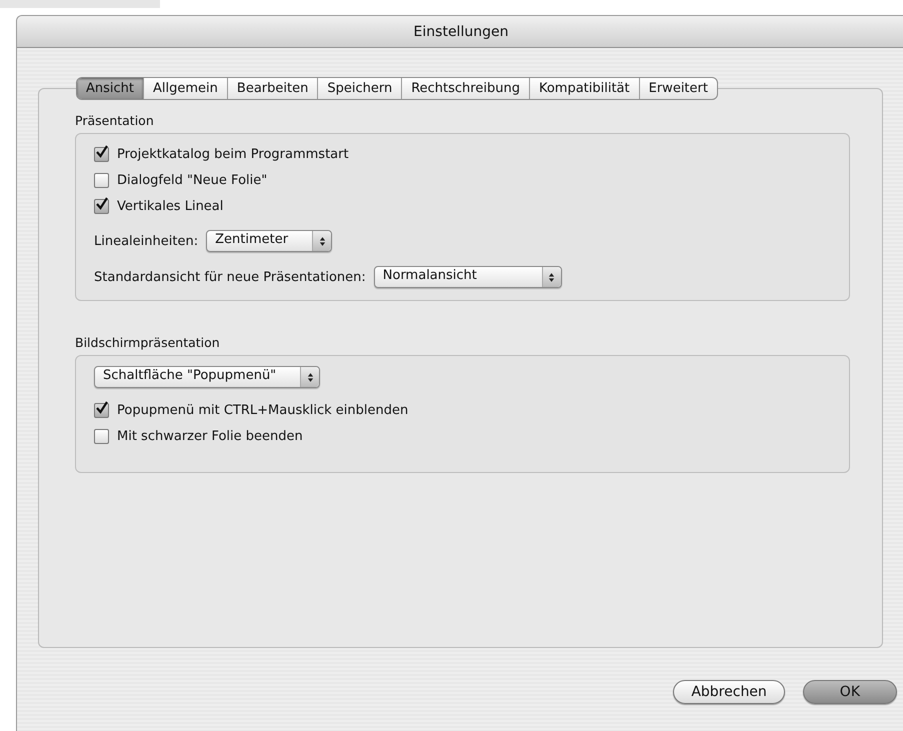 The height and width of the screenshot is (731, 903). Describe the element at coordinates (269, 241) in the screenshot. I see `popup-menu: Zentimeter` at that location.